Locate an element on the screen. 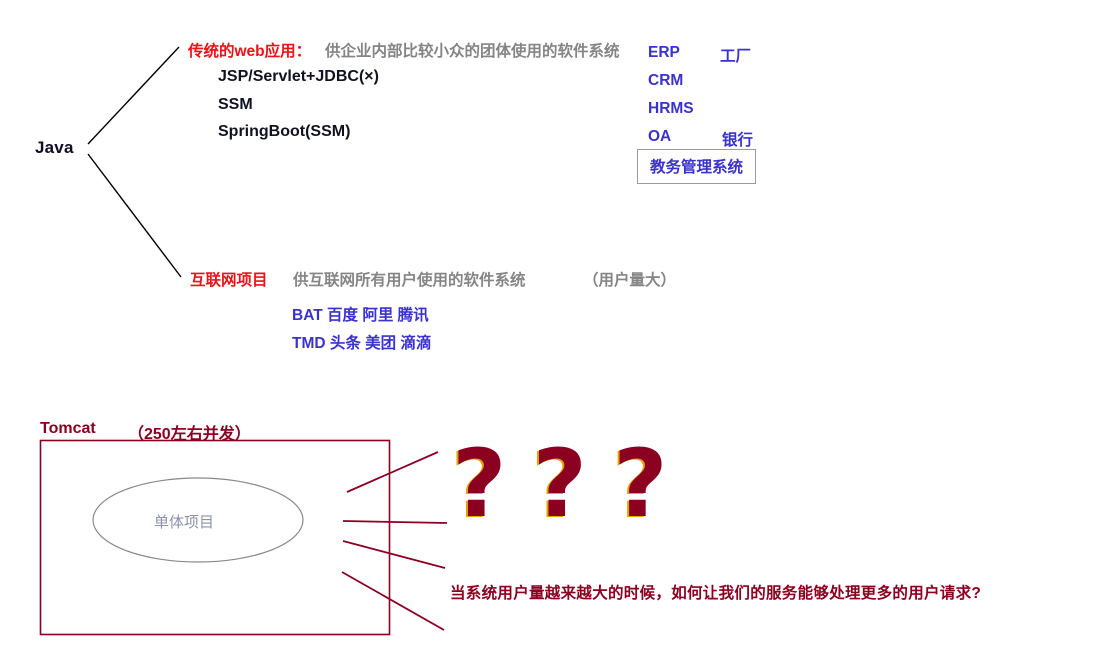  tomcat-container-box is located at coordinates (215, 537).